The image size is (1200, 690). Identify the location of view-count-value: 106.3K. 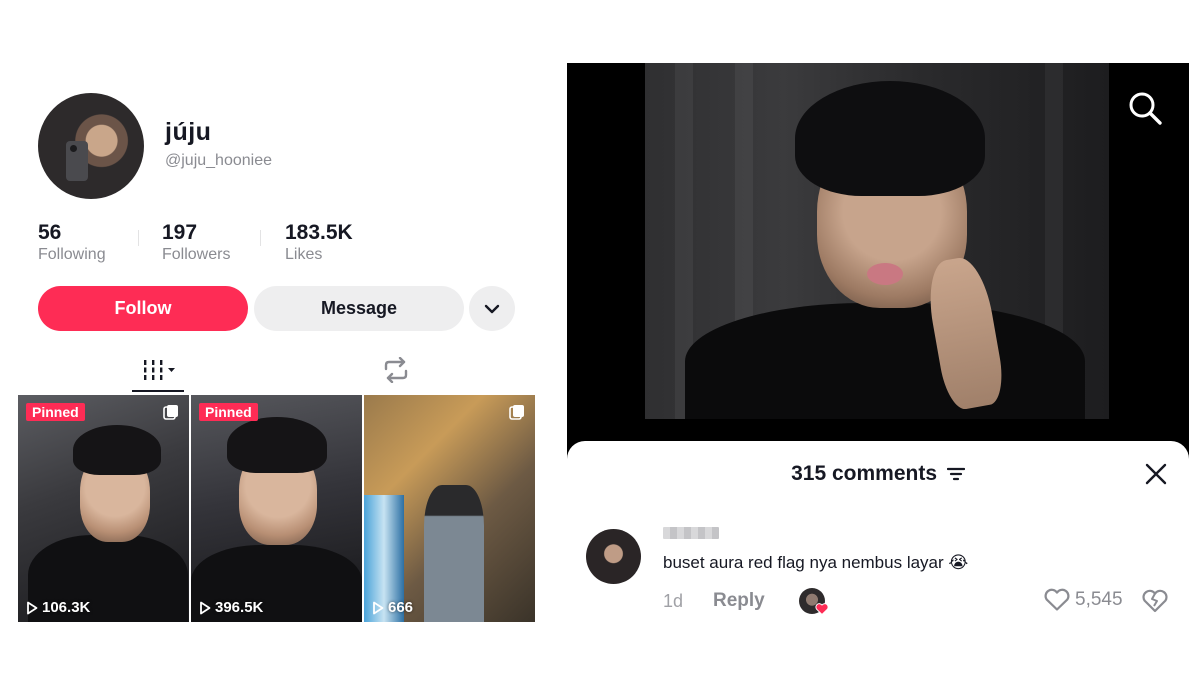
(66, 607).